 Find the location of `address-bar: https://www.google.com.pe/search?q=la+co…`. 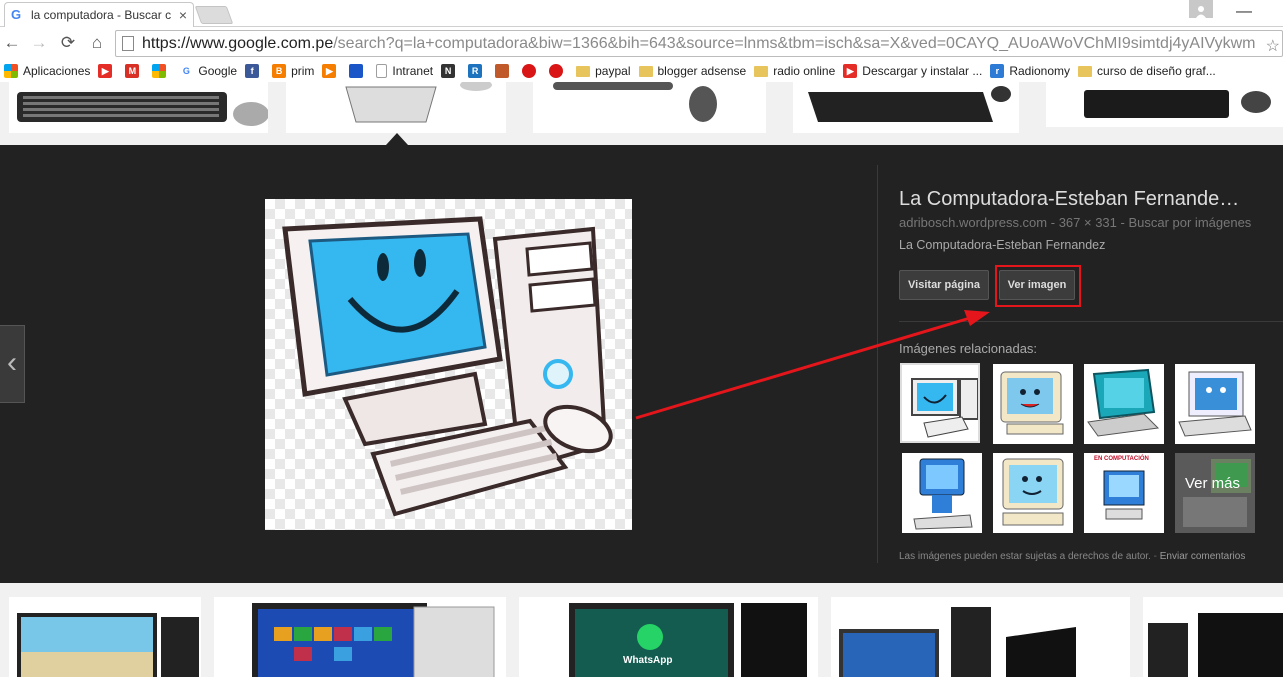

address-bar: https://www.google.com.pe/search?q=la+co… is located at coordinates (699, 43).